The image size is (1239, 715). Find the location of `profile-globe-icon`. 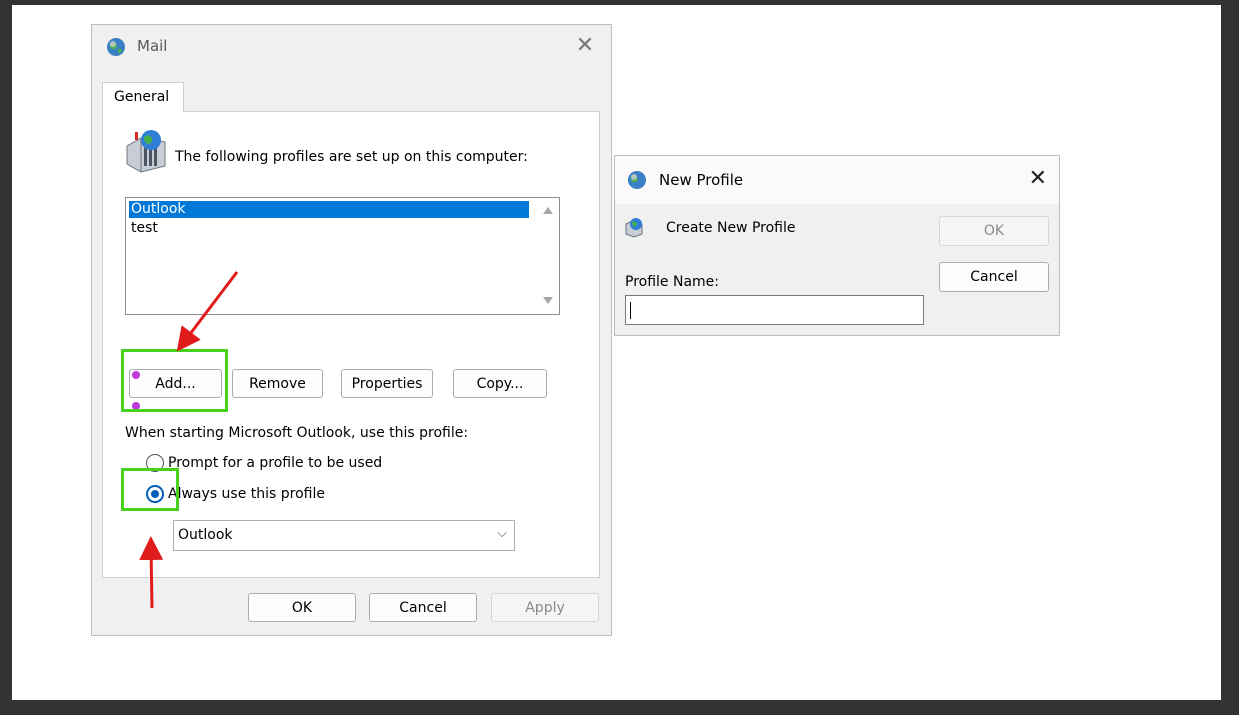

profile-globe-icon is located at coordinates (634, 228).